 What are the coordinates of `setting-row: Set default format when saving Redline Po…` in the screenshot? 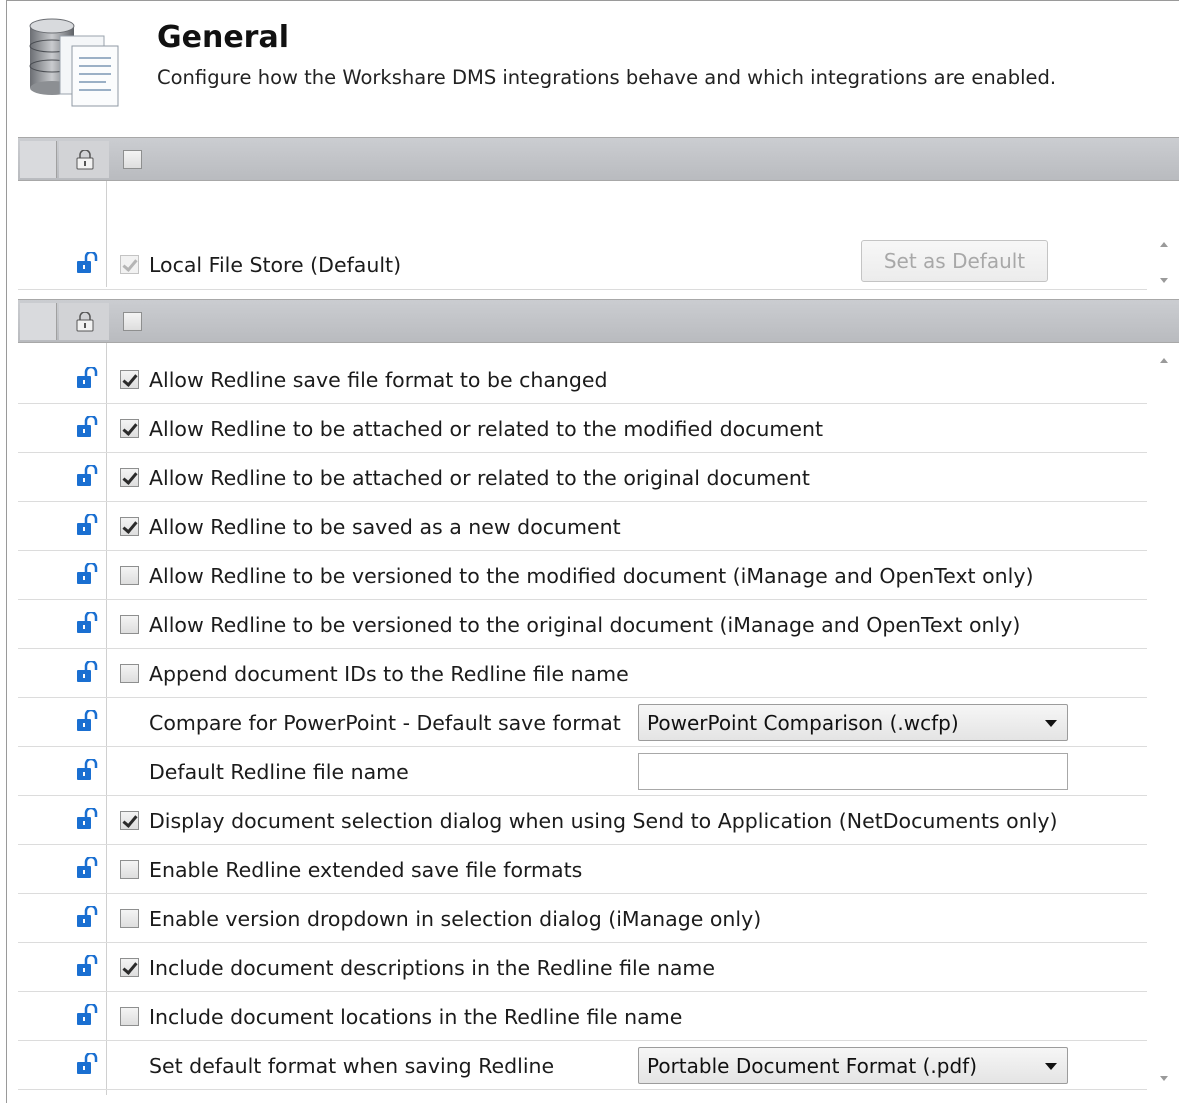 It's located at (582, 1065).